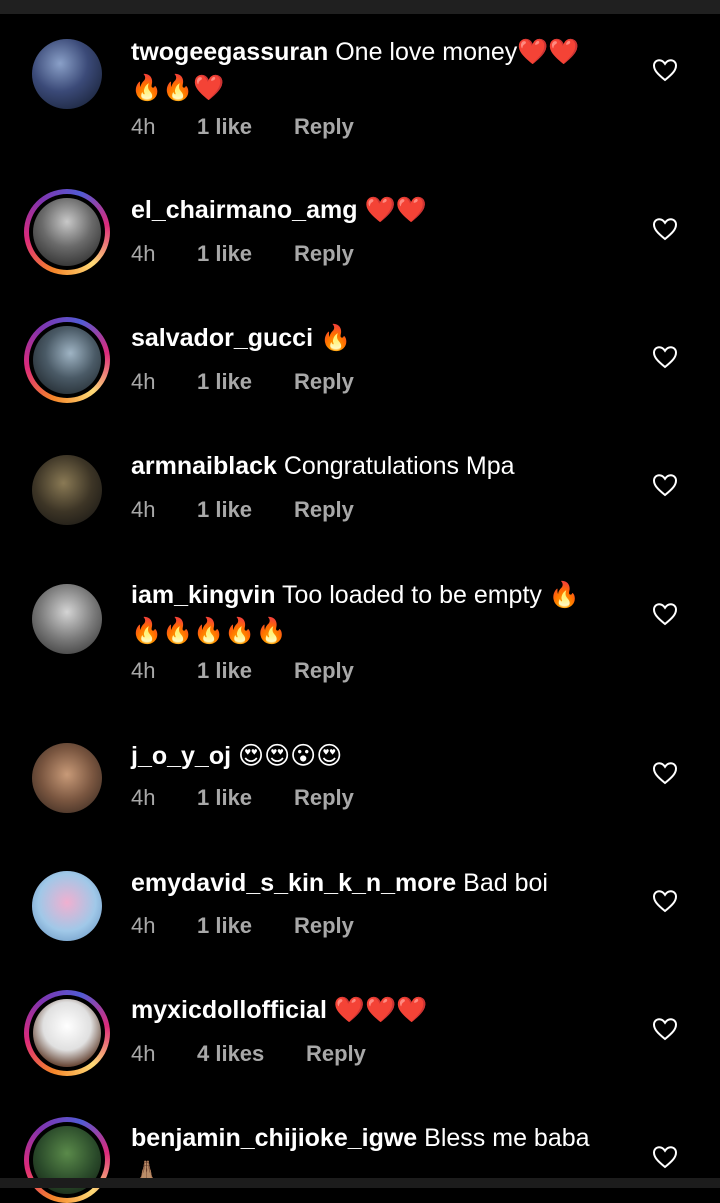  I want to click on comment-text: salvador_gucci 🔥, so click(381, 338).